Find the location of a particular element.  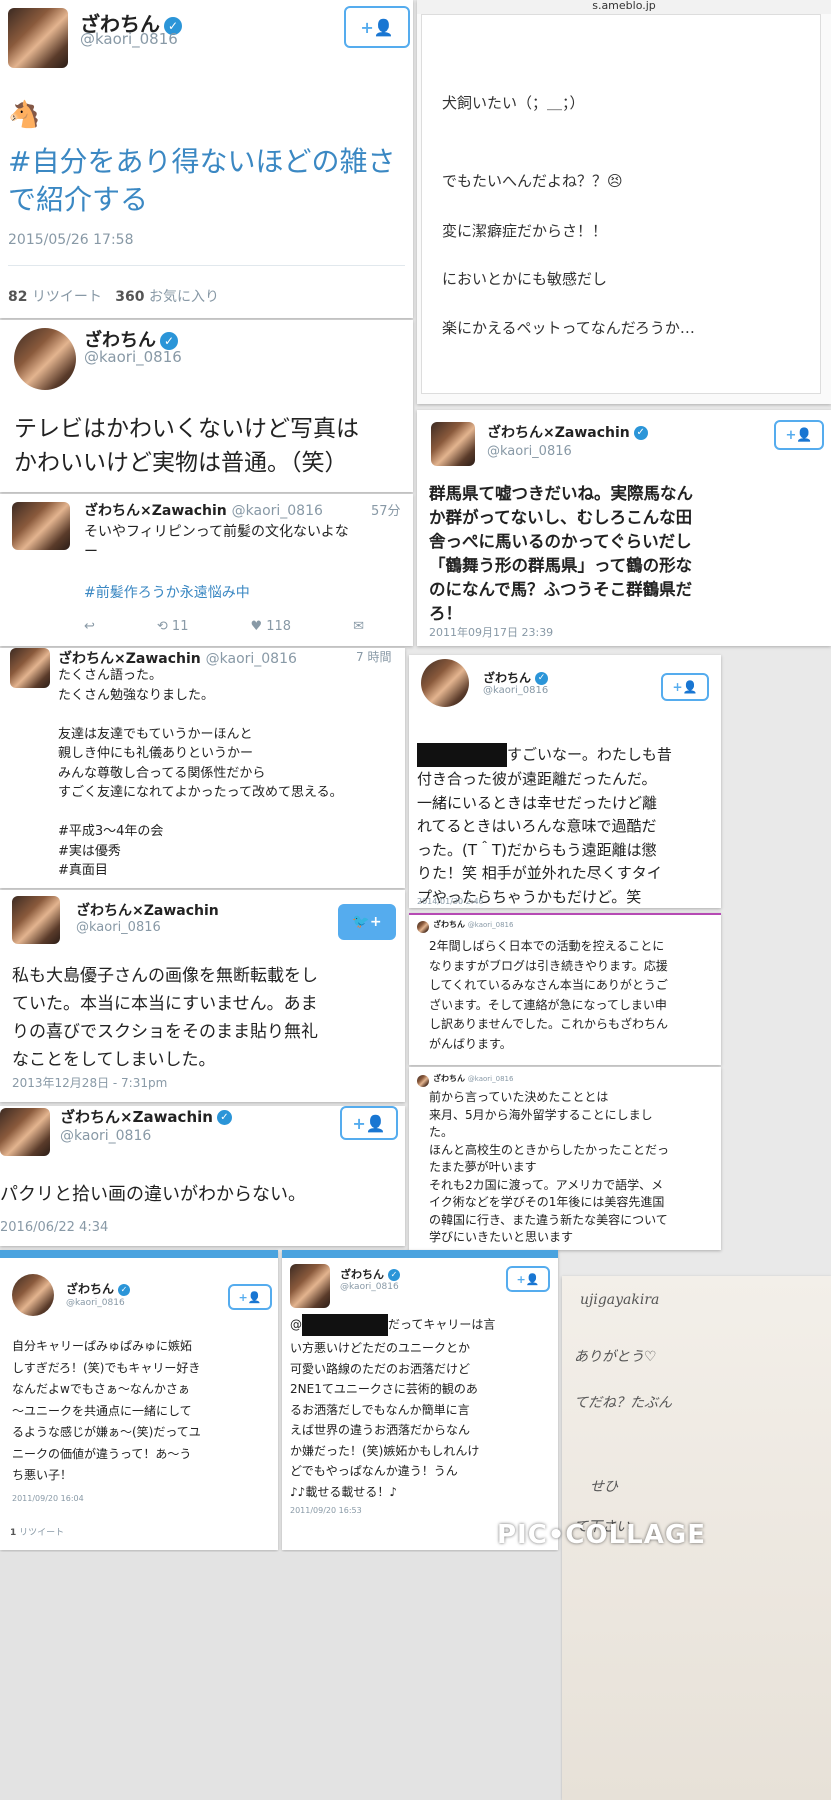

tweet-text: パクリと拾い画の違いがわからない。 is located at coordinates (153, 1194).